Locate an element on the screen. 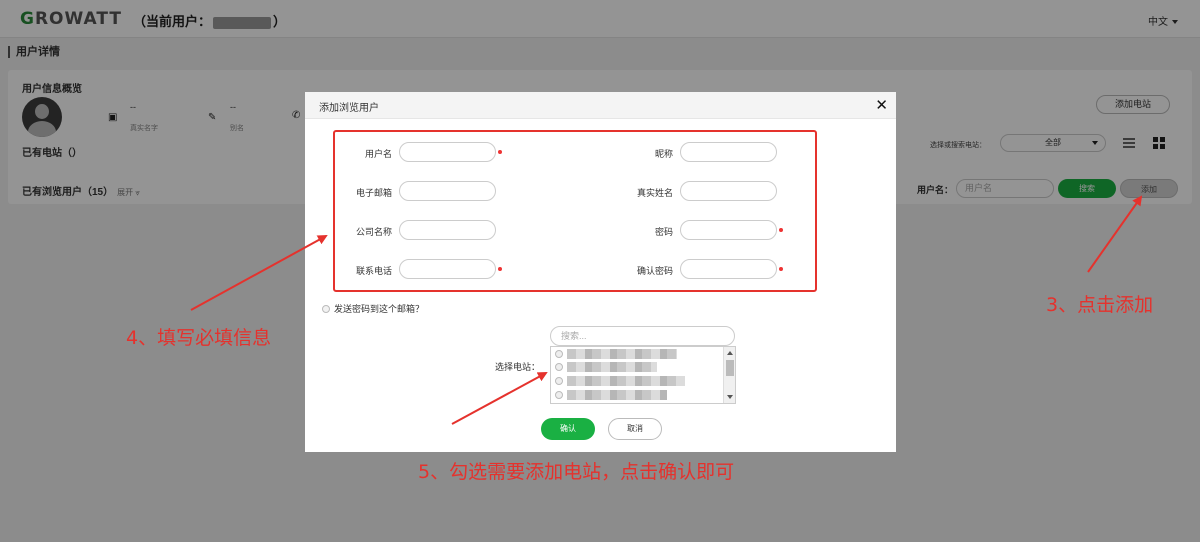 Image resolution: width=1200 pixels, height=542 pixels. step3-annotation: 3、点击添加 is located at coordinates (1100, 305).